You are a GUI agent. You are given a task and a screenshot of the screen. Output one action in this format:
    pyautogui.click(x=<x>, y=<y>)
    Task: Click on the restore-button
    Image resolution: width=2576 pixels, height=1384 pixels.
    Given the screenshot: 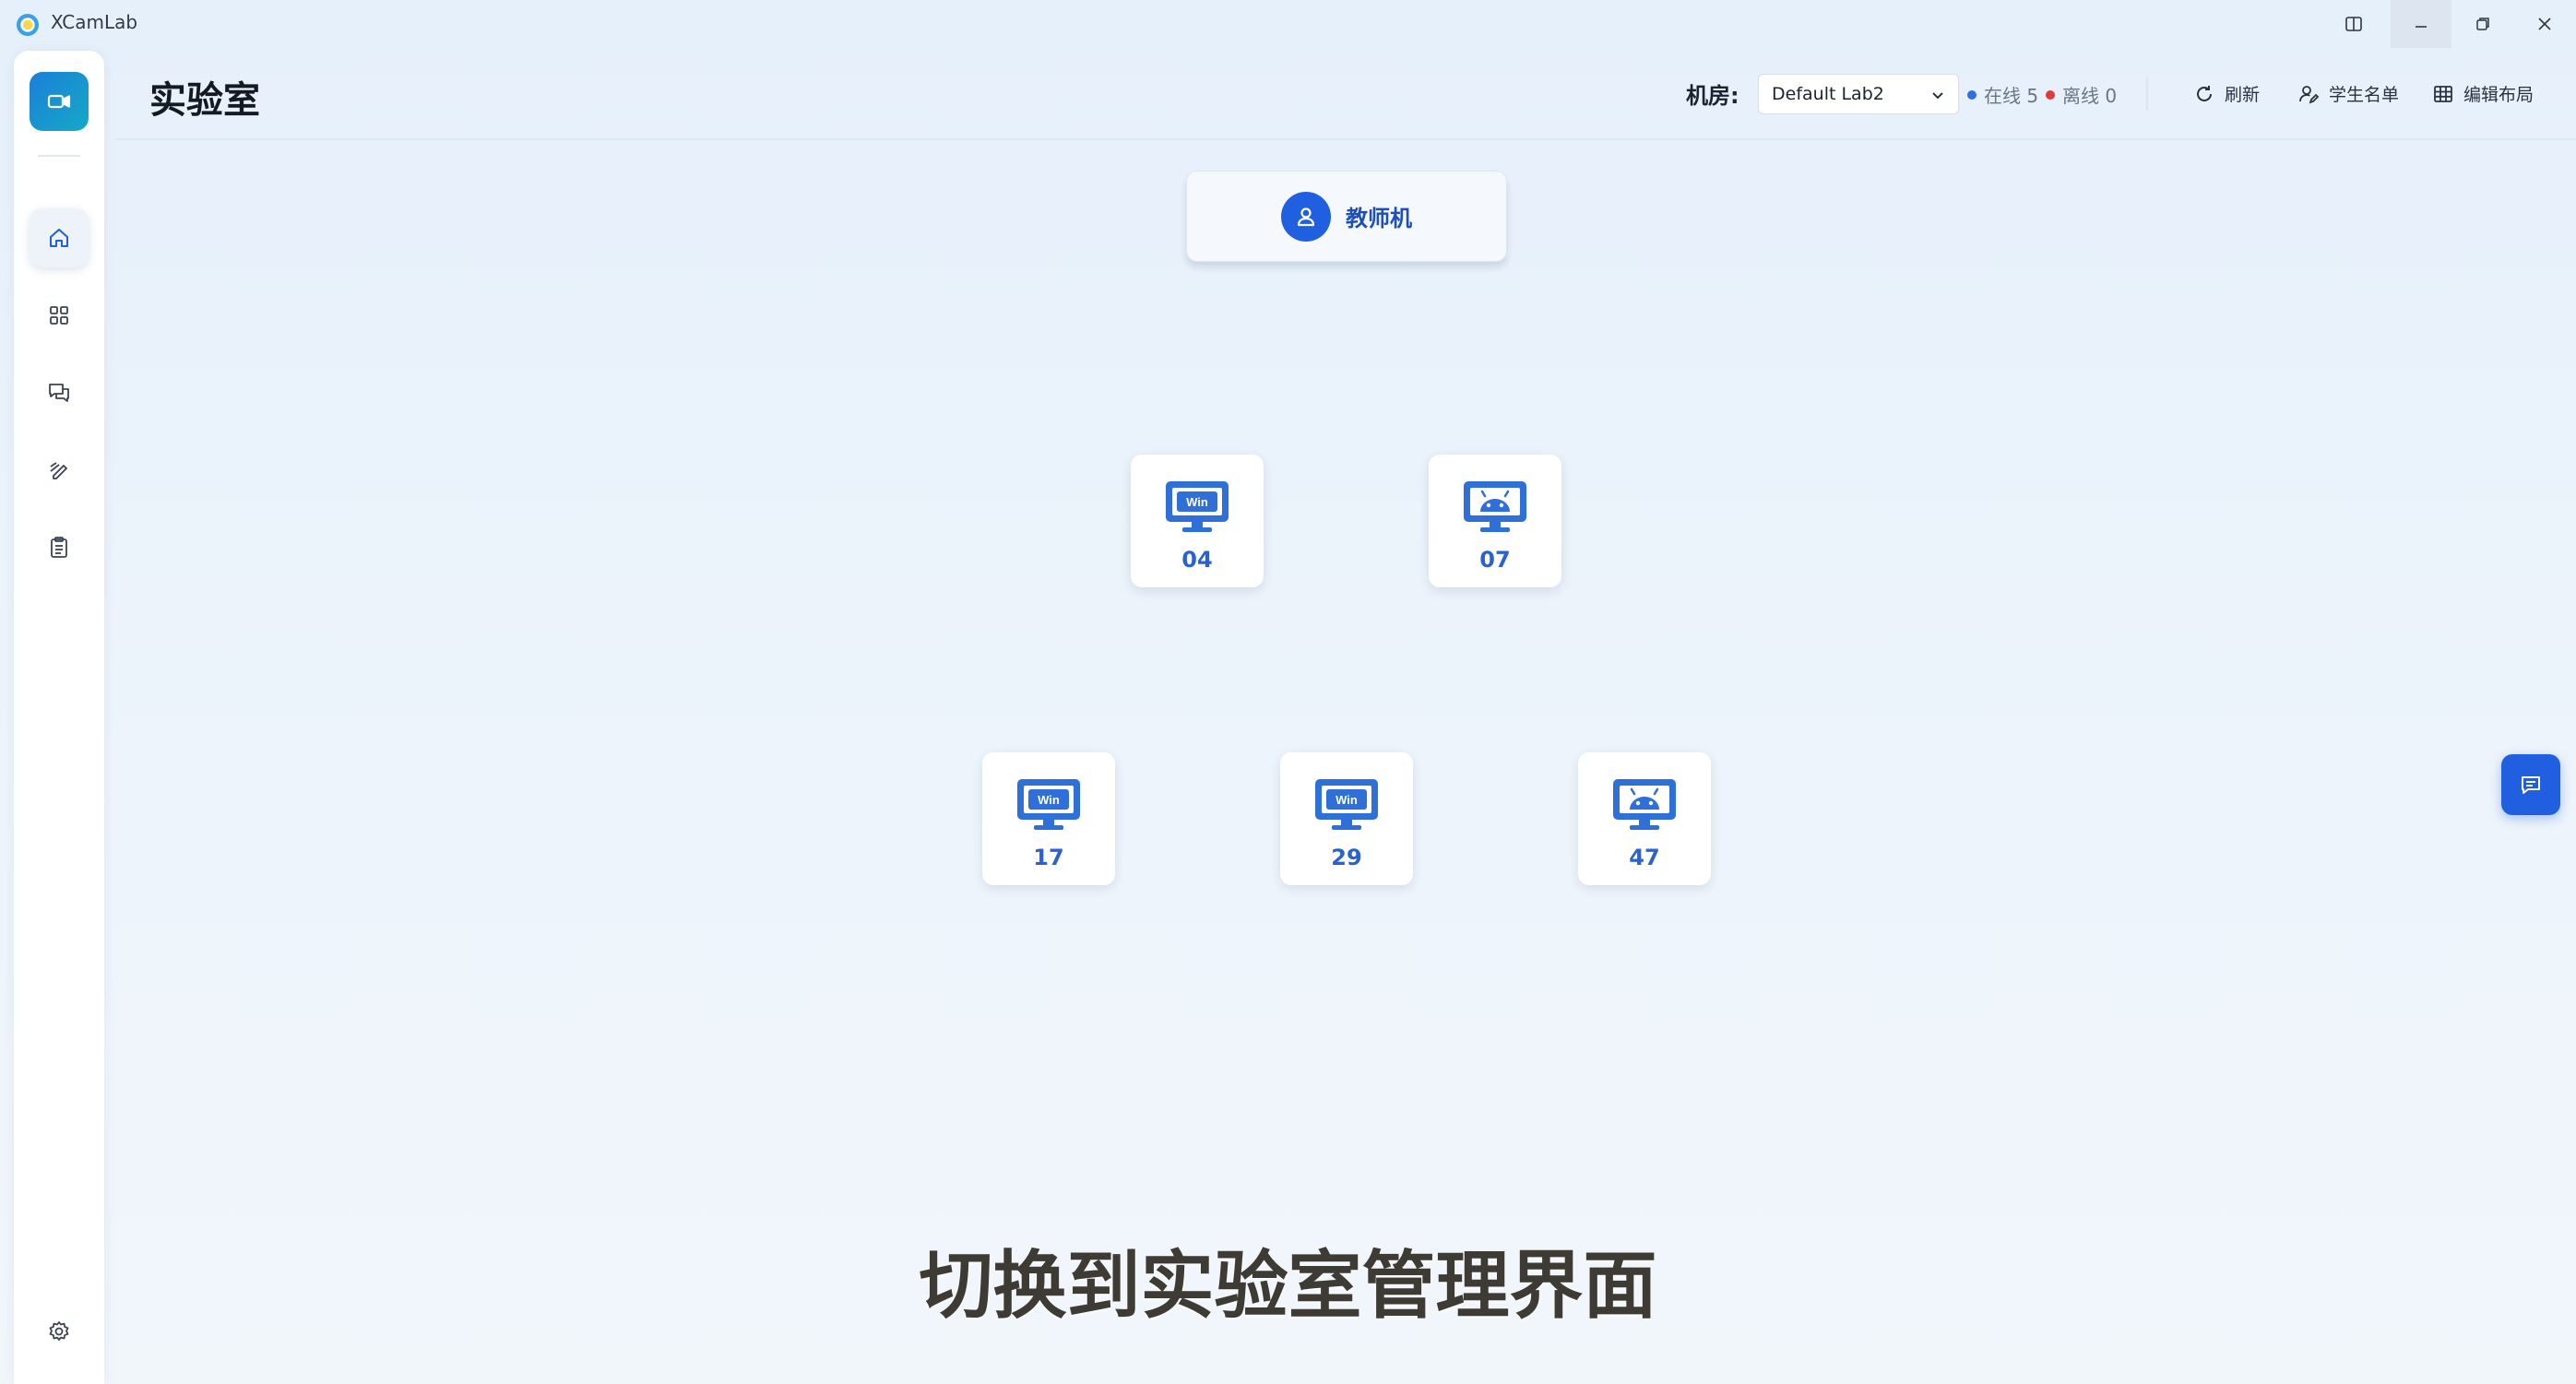 What is the action you would take?
    pyautogui.click(x=2482, y=24)
    